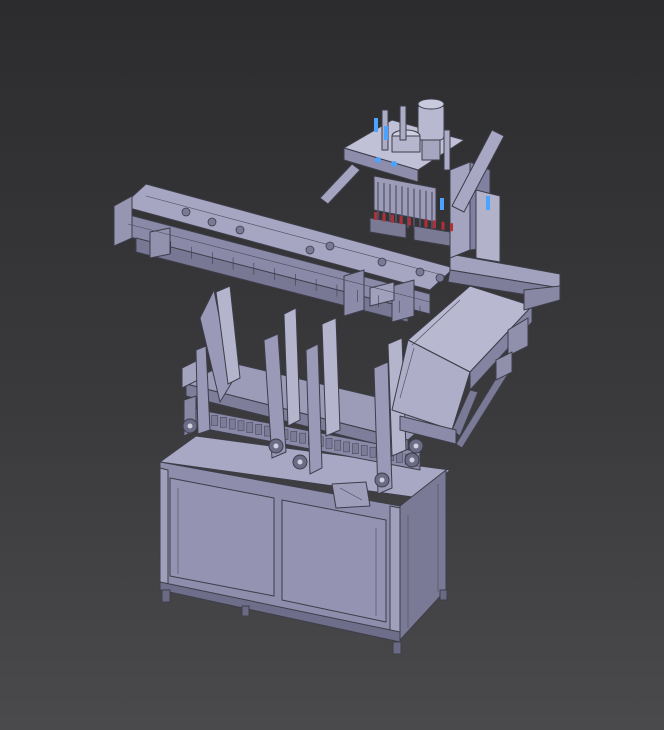 The width and height of the screenshot is (664, 730). What do you see at coordinates (166, 596) in the screenshot?
I see `foot-front-left` at bounding box center [166, 596].